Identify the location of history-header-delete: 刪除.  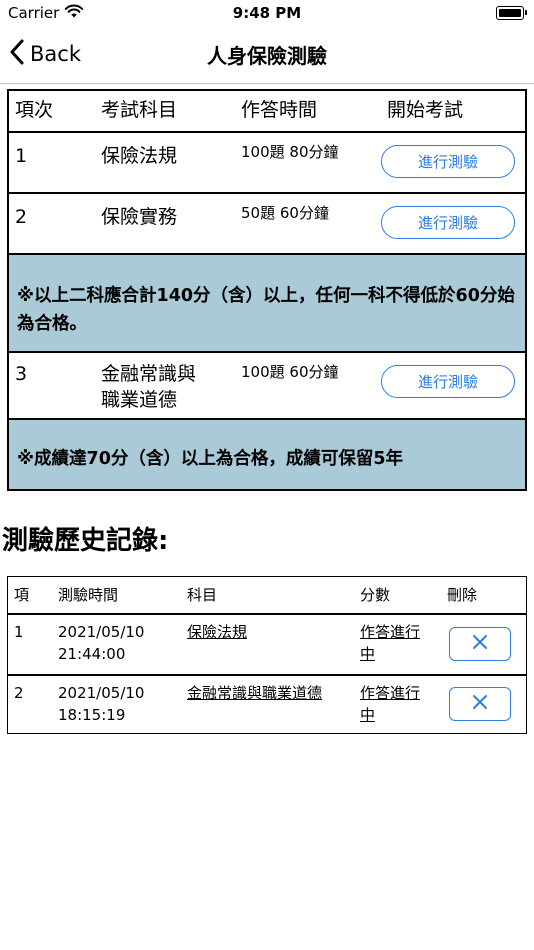
(462, 595).